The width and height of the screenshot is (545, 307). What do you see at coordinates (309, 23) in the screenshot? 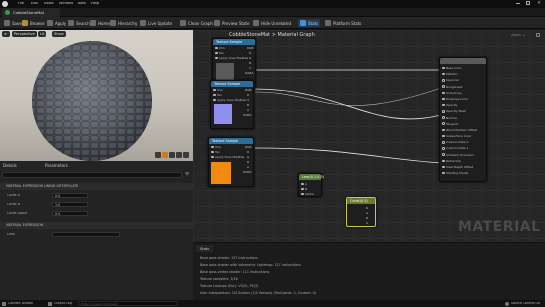
I see `stats-button: Stats` at bounding box center [309, 23].